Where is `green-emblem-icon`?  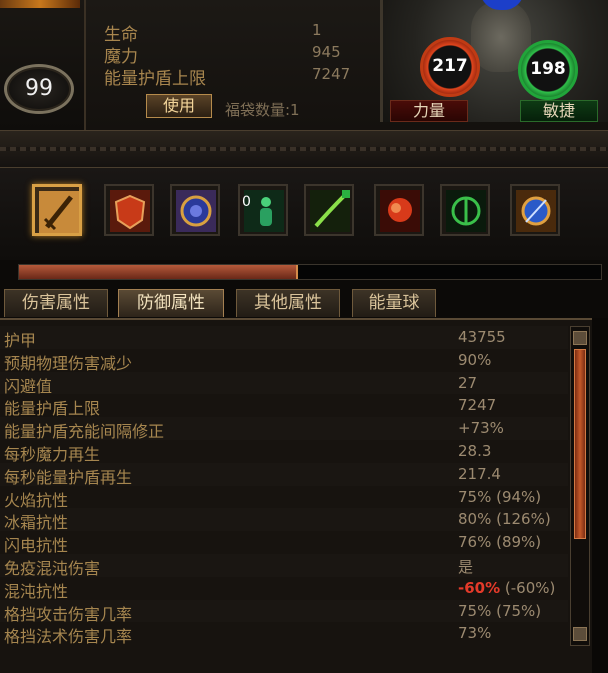
green-emblem-icon is located at coordinates (466, 211).